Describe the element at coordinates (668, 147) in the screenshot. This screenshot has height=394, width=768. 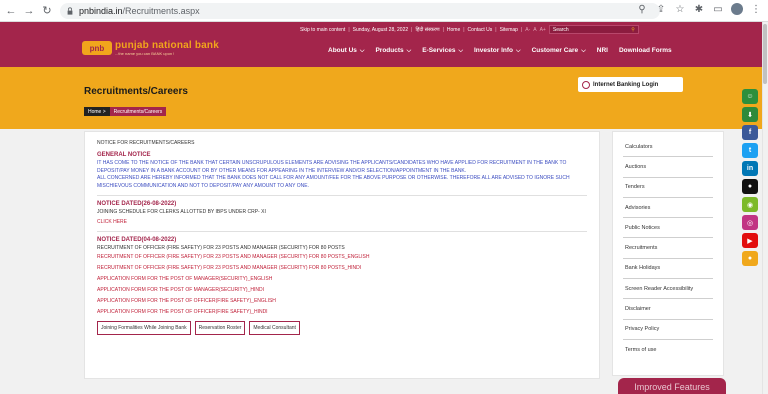
I see `sidebar-item-calculators: Calculators` at that location.